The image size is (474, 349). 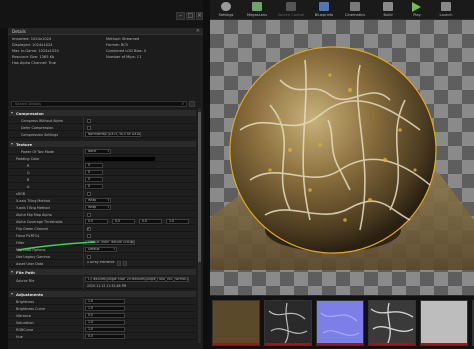 I want to click on thumbnail-cavity, so click(x=392, y=323).